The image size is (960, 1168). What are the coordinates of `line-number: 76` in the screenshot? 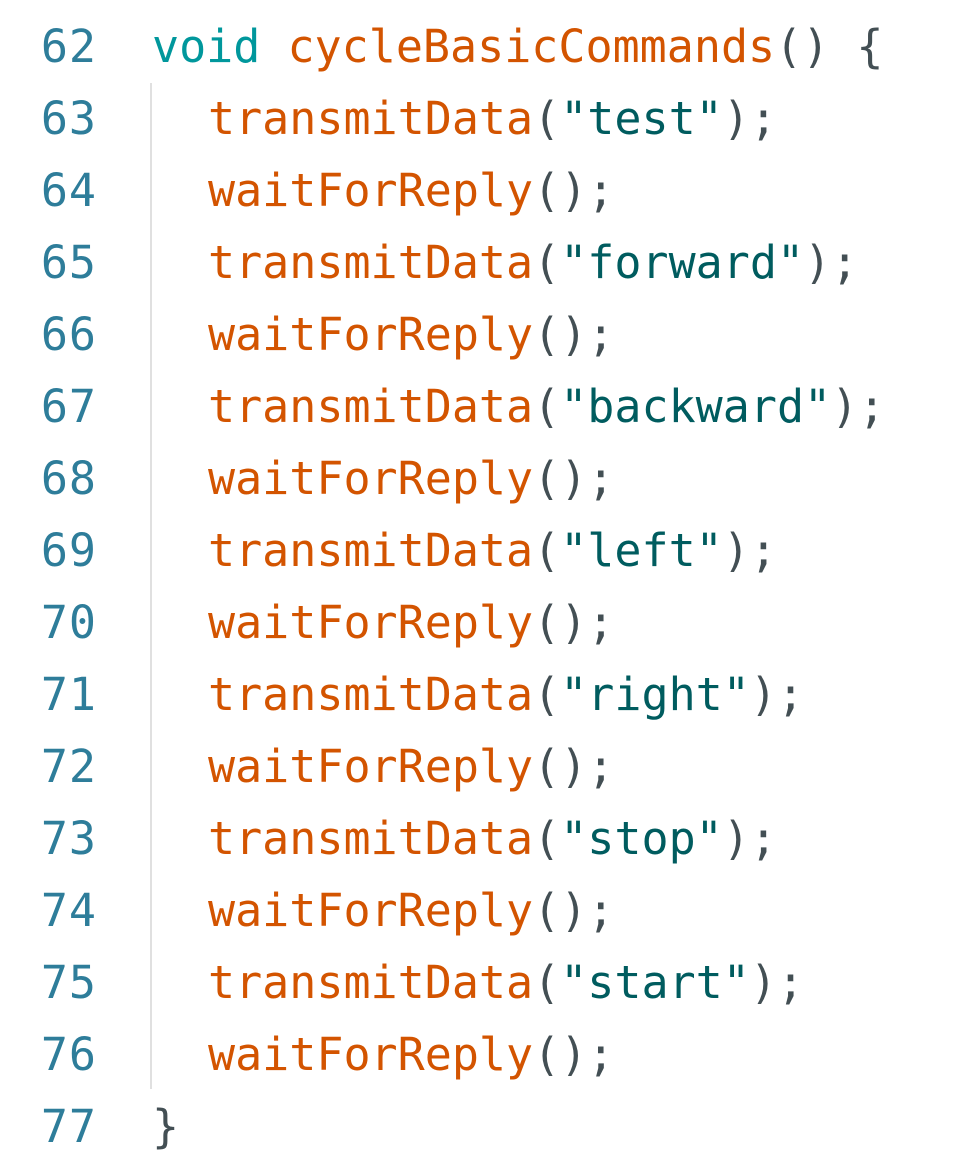 It's located at (68, 1054).